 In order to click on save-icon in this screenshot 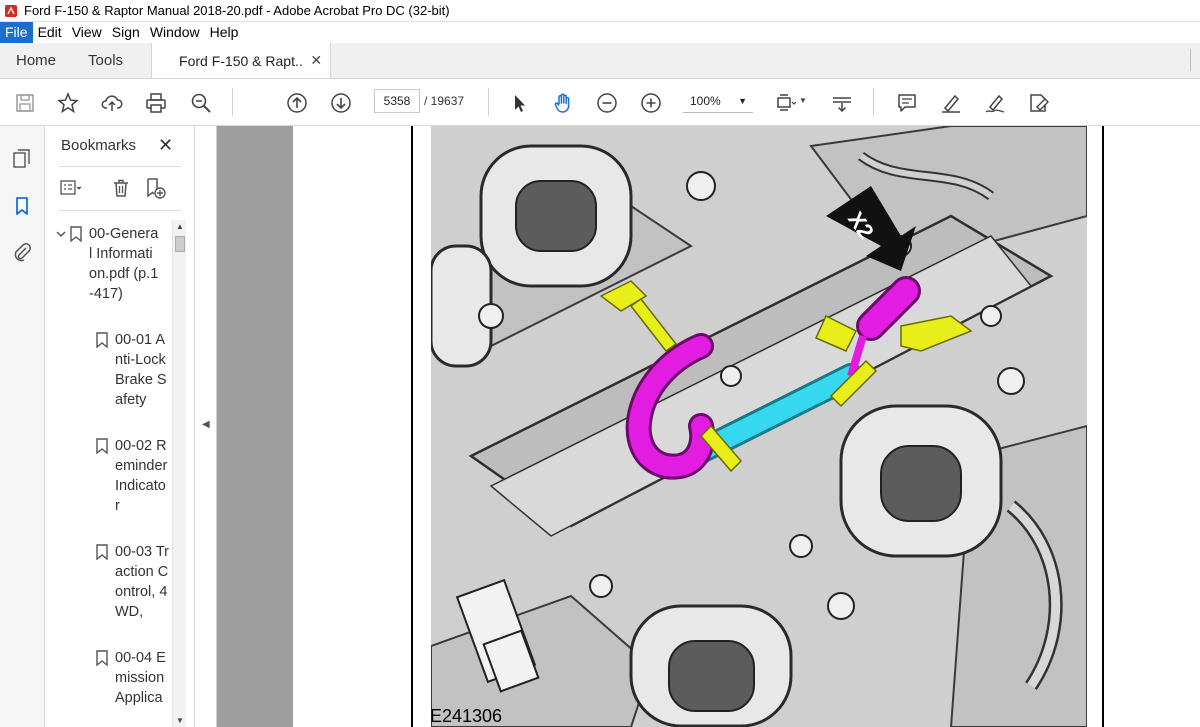, I will do `click(25, 103)`.